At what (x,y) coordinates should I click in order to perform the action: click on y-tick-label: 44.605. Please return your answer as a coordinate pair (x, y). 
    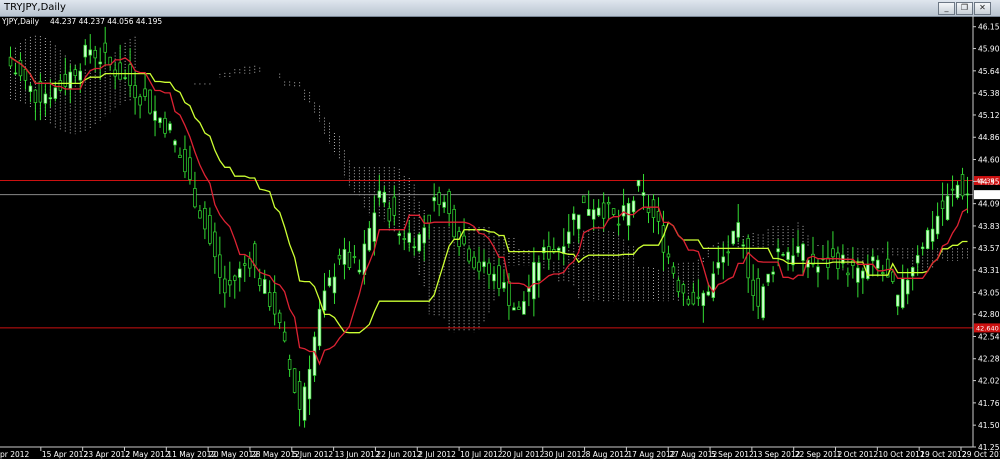
    Looking at the image, I should click on (989, 160).